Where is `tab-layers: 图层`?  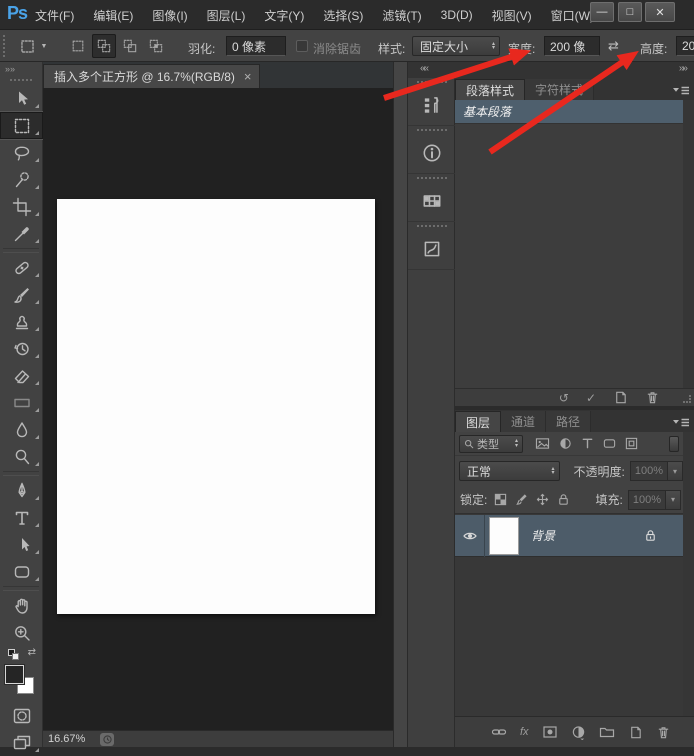 tab-layers: 图层 is located at coordinates (478, 421).